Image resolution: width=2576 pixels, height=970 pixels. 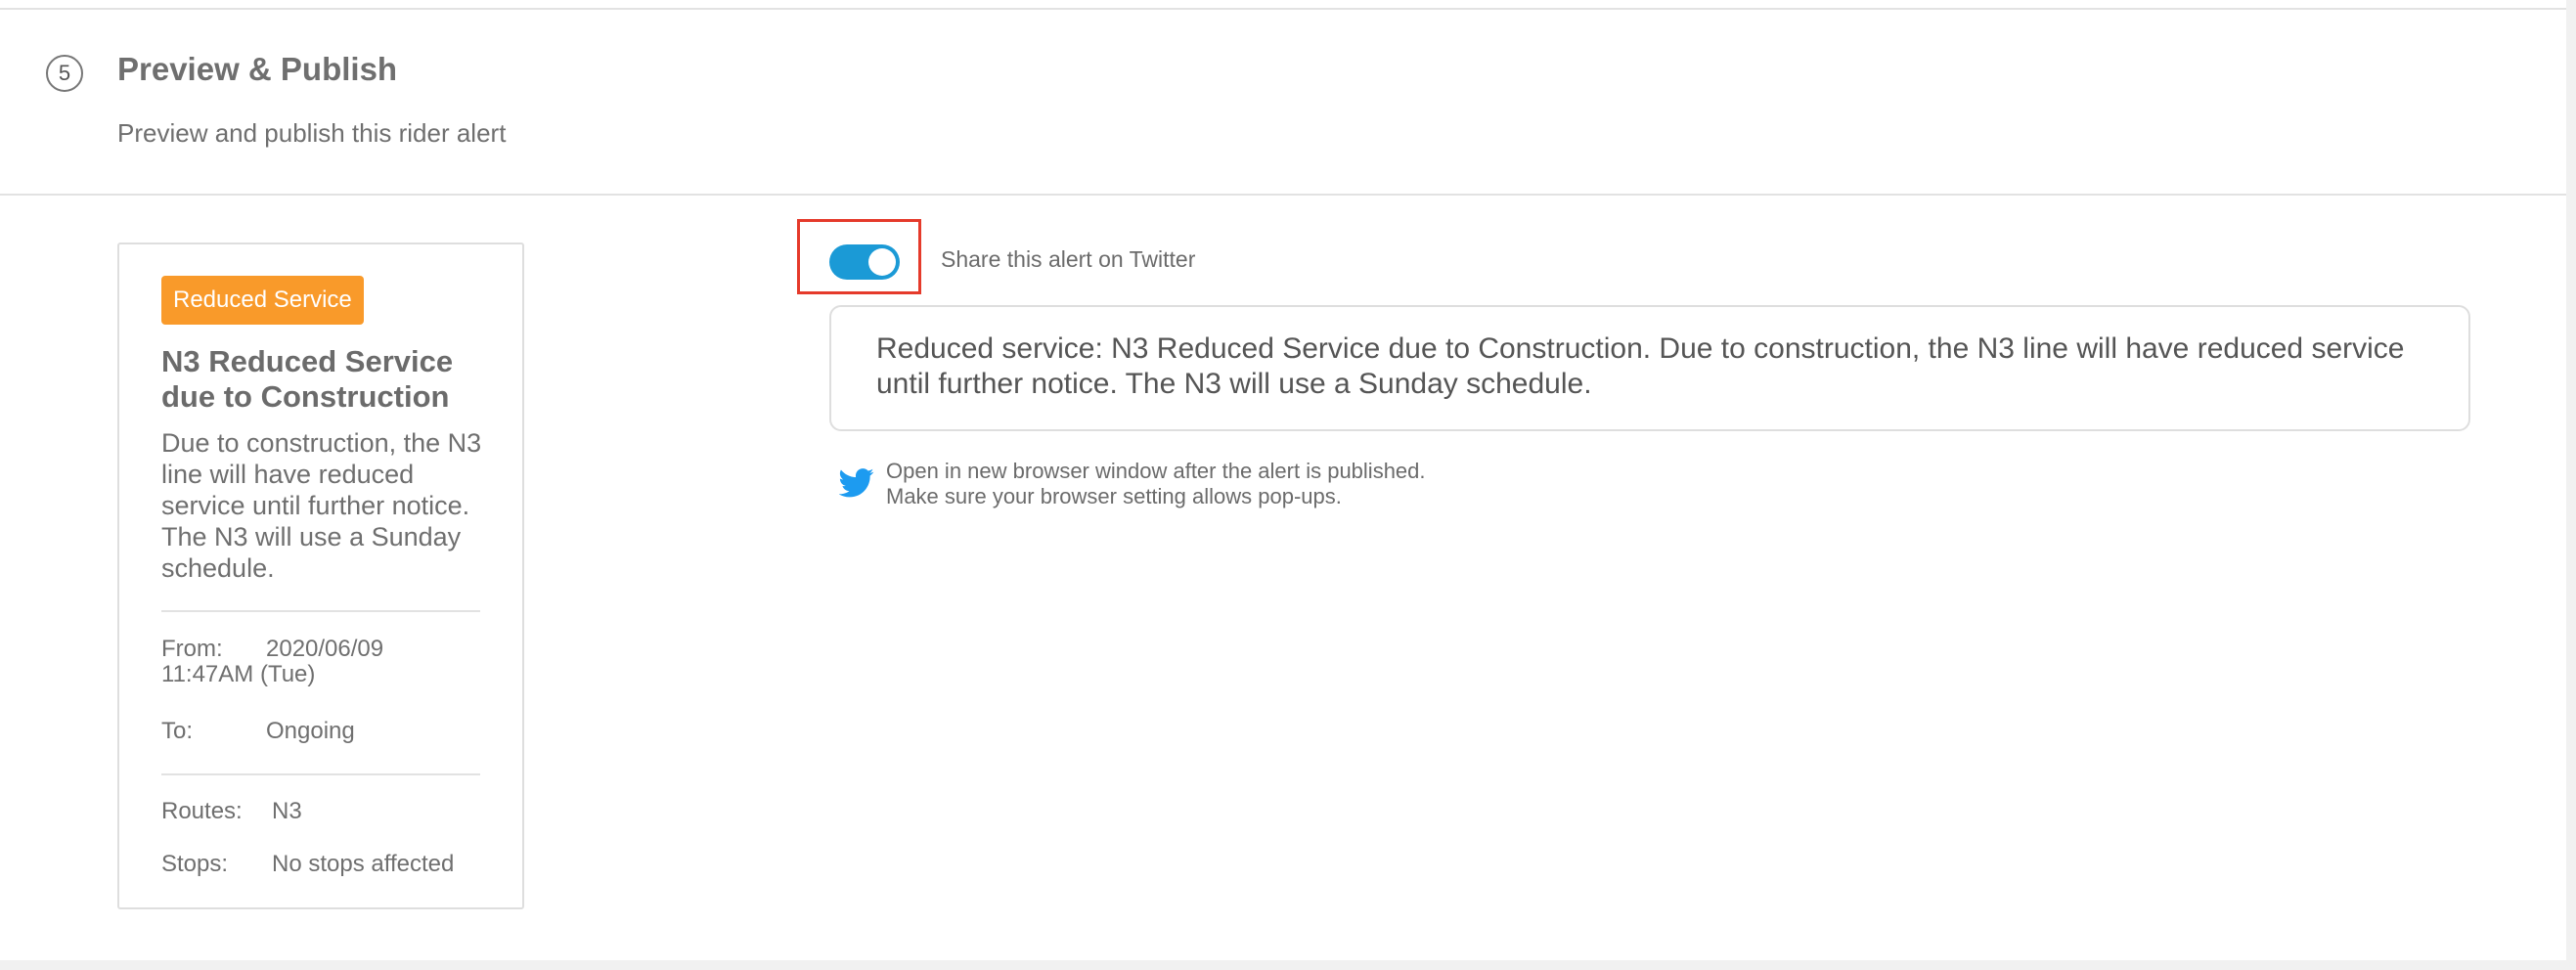 I want to click on step-title: Preview & Publish, so click(x=257, y=69).